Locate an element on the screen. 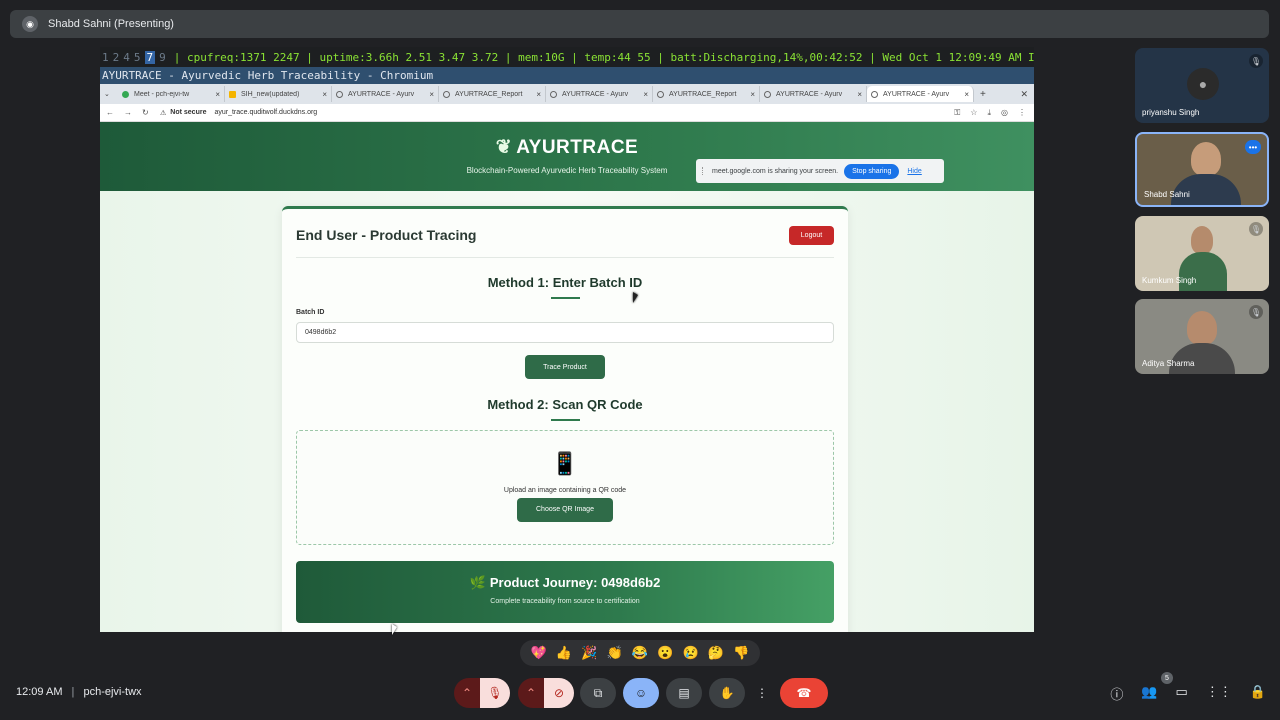 The width and height of the screenshot is (1280, 720). security-label: Not secure is located at coordinates (188, 112).